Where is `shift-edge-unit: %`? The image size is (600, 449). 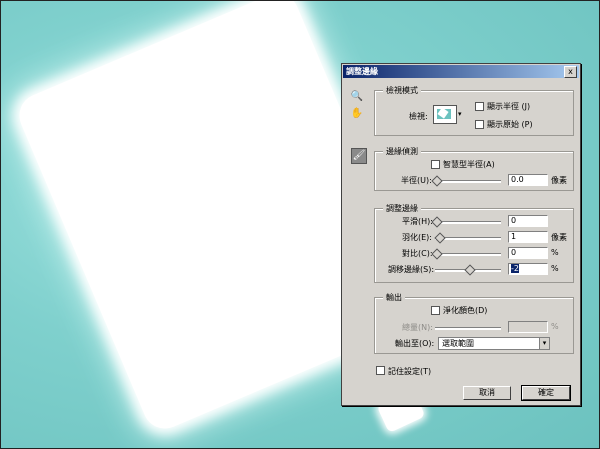
shift-edge-unit: % is located at coordinates (555, 268).